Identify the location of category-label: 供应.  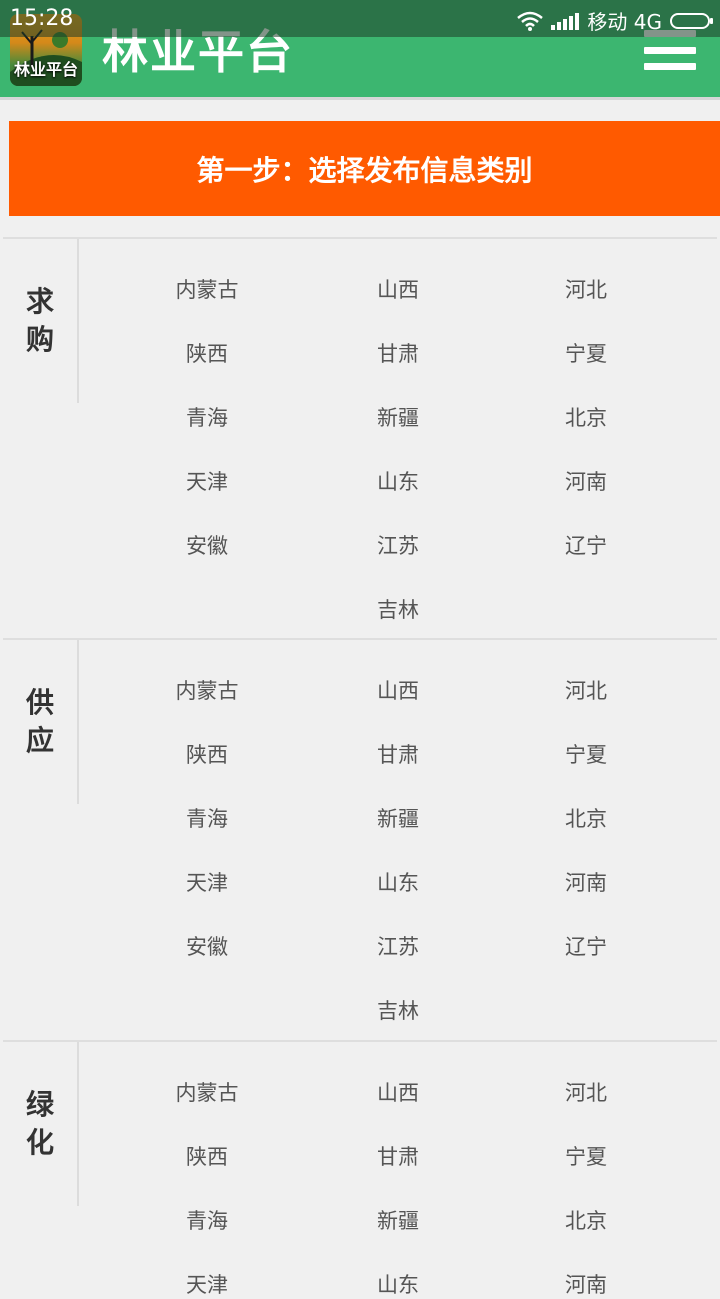
(41, 722).